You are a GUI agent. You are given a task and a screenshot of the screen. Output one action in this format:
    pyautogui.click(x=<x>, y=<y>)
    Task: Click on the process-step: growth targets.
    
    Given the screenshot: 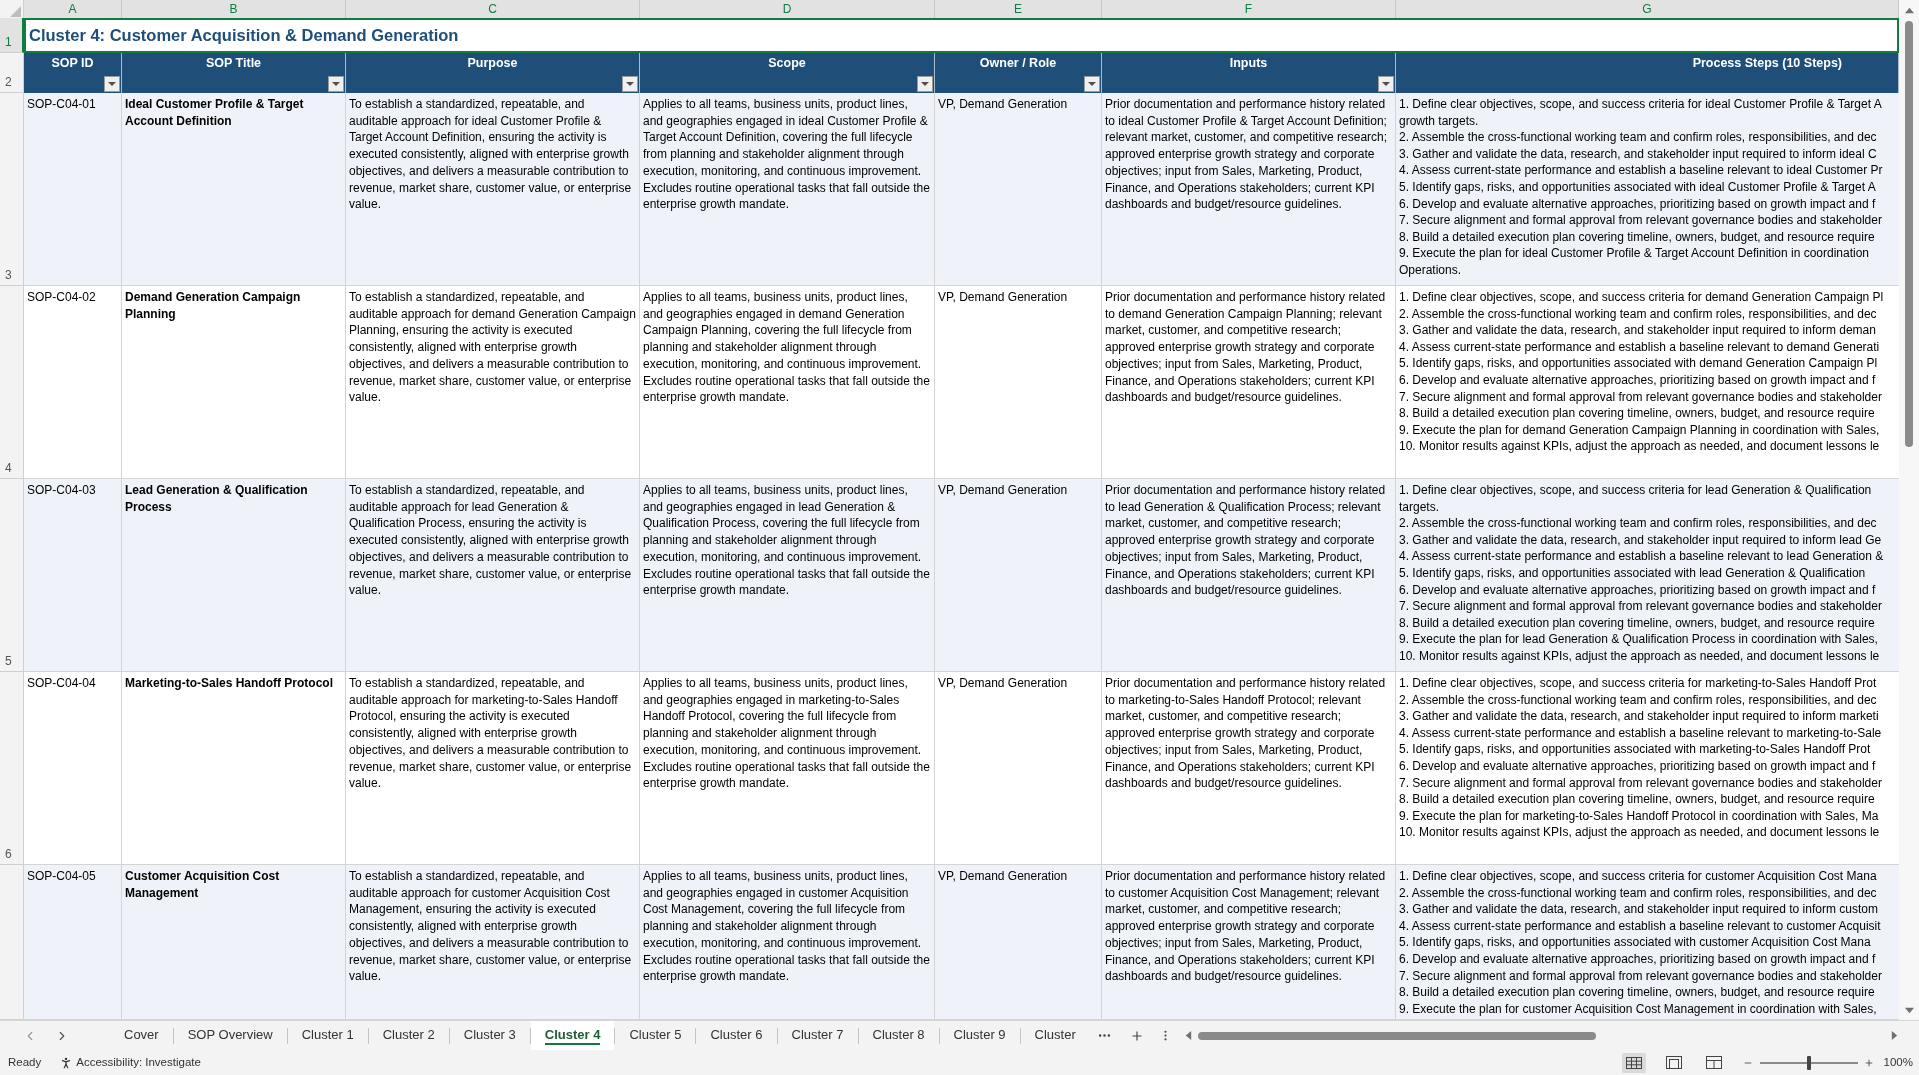 What is the action you would take?
    pyautogui.click(x=1439, y=121)
    